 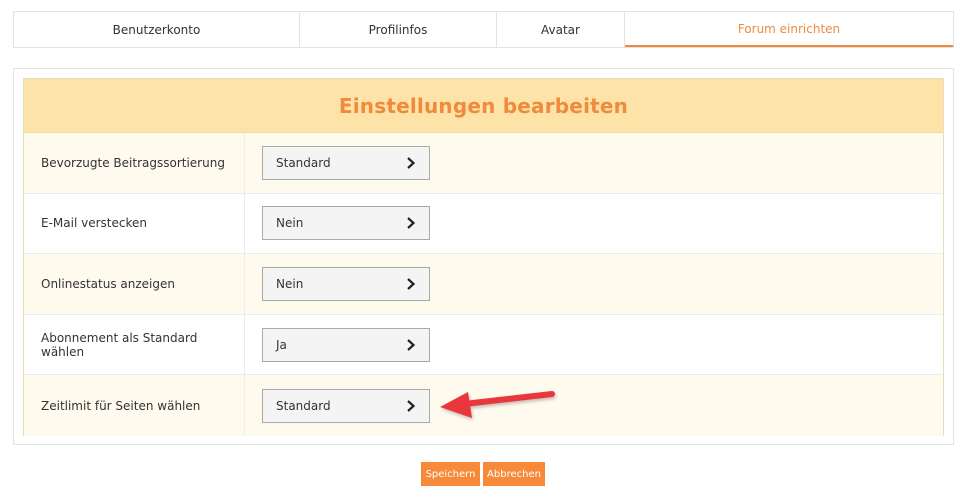 I want to click on row-label: Onlinestatus anzeigen, so click(x=134, y=284).